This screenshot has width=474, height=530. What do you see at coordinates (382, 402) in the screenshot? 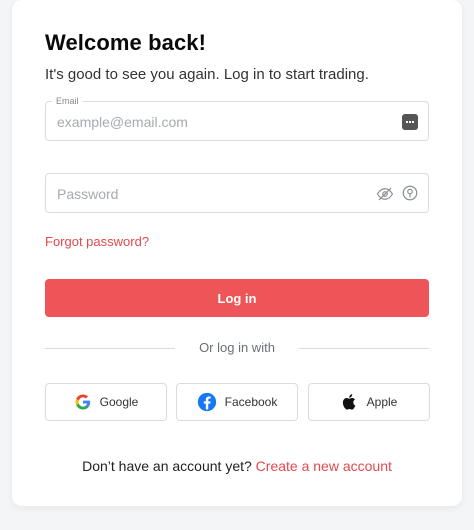
I see `apple-label: Apple` at bounding box center [382, 402].